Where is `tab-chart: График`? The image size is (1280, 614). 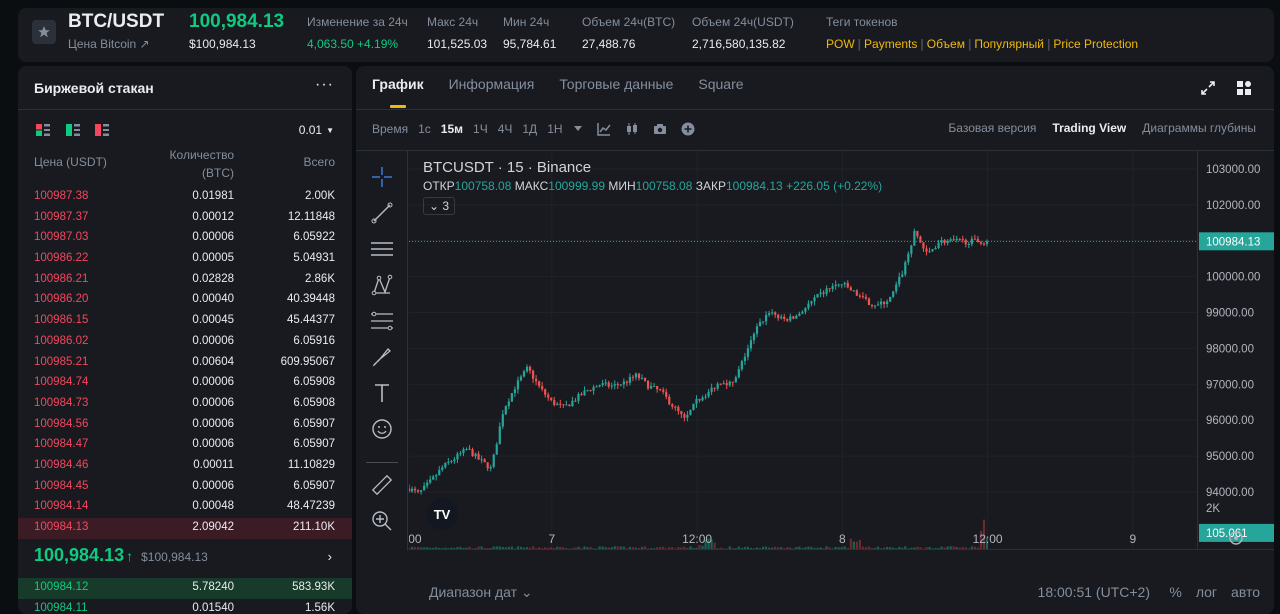 tab-chart: График is located at coordinates (398, 92).